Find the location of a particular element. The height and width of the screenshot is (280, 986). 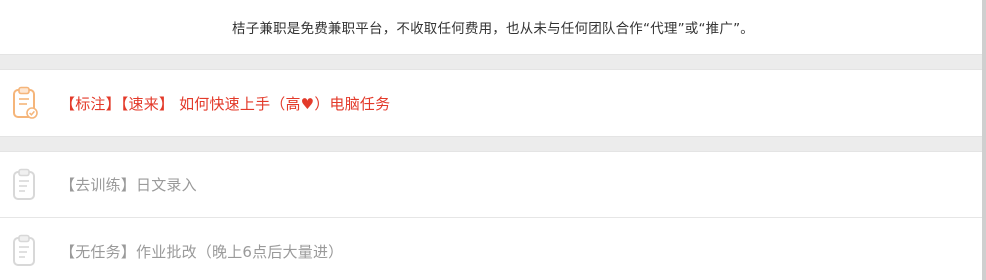

task-label: 【标注】【速来】 如何快速上手（高♥）电脑任务 is located at coordinates (225, 103).